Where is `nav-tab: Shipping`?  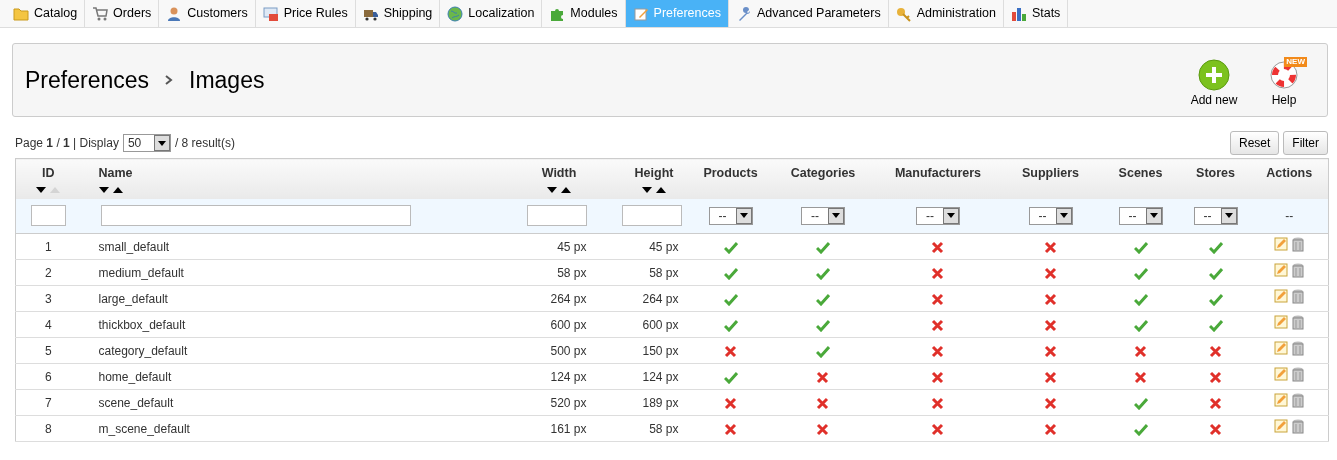 nav-tab: Shipping is located at coordinates (398, 13).